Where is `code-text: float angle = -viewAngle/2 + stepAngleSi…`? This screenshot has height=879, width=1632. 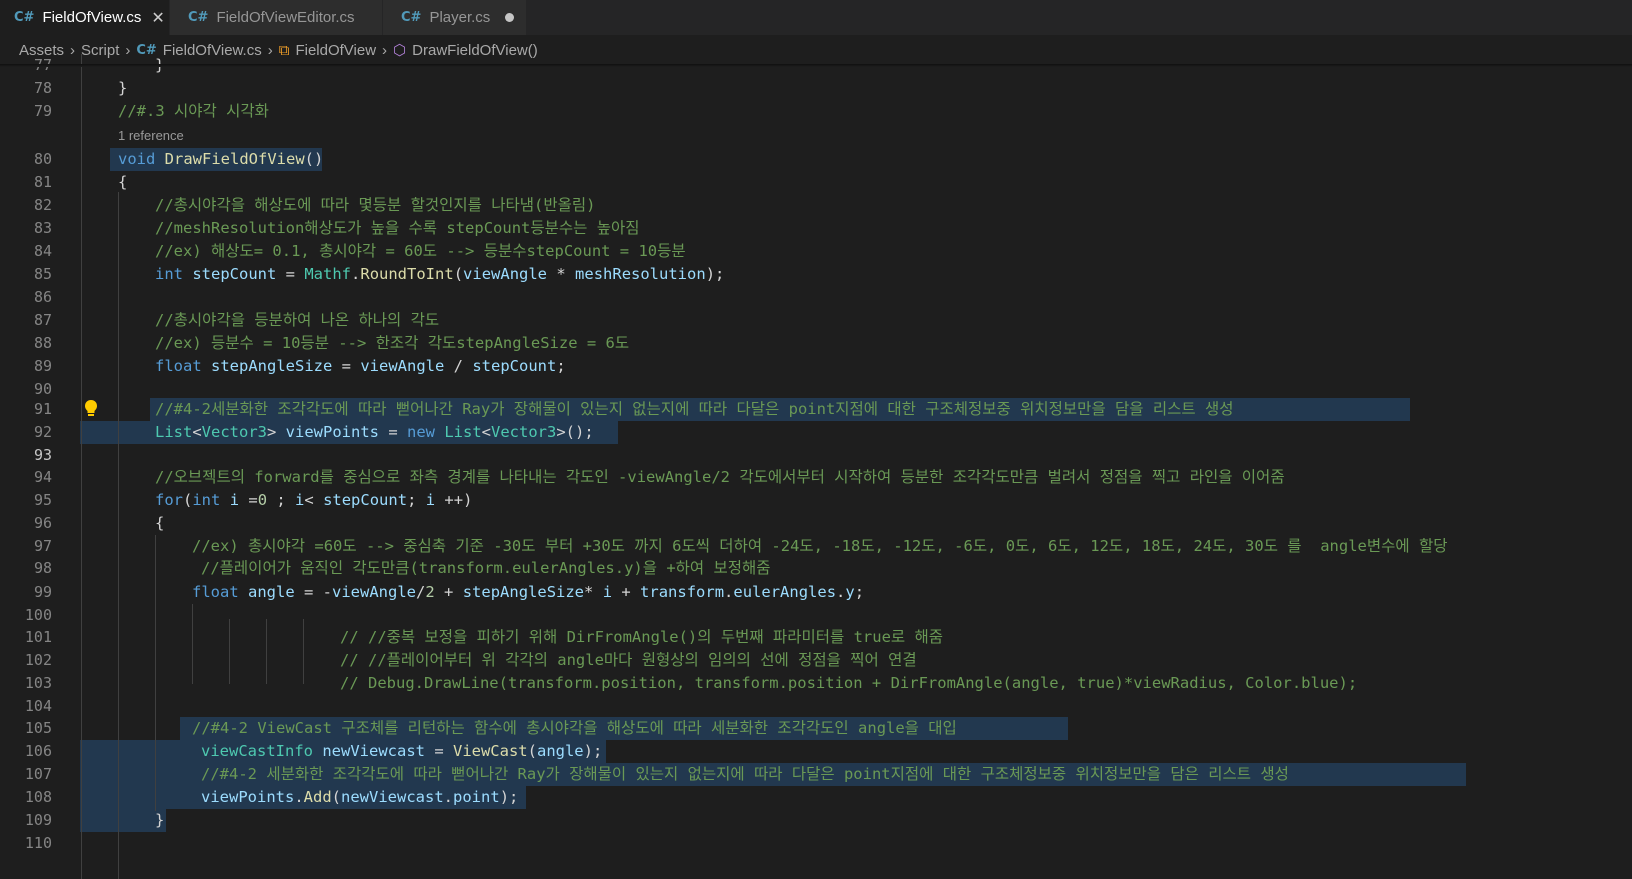 code-text: float angle = -viewAngle/2 + stepAngleSi… is located at coordinates (528, 592).